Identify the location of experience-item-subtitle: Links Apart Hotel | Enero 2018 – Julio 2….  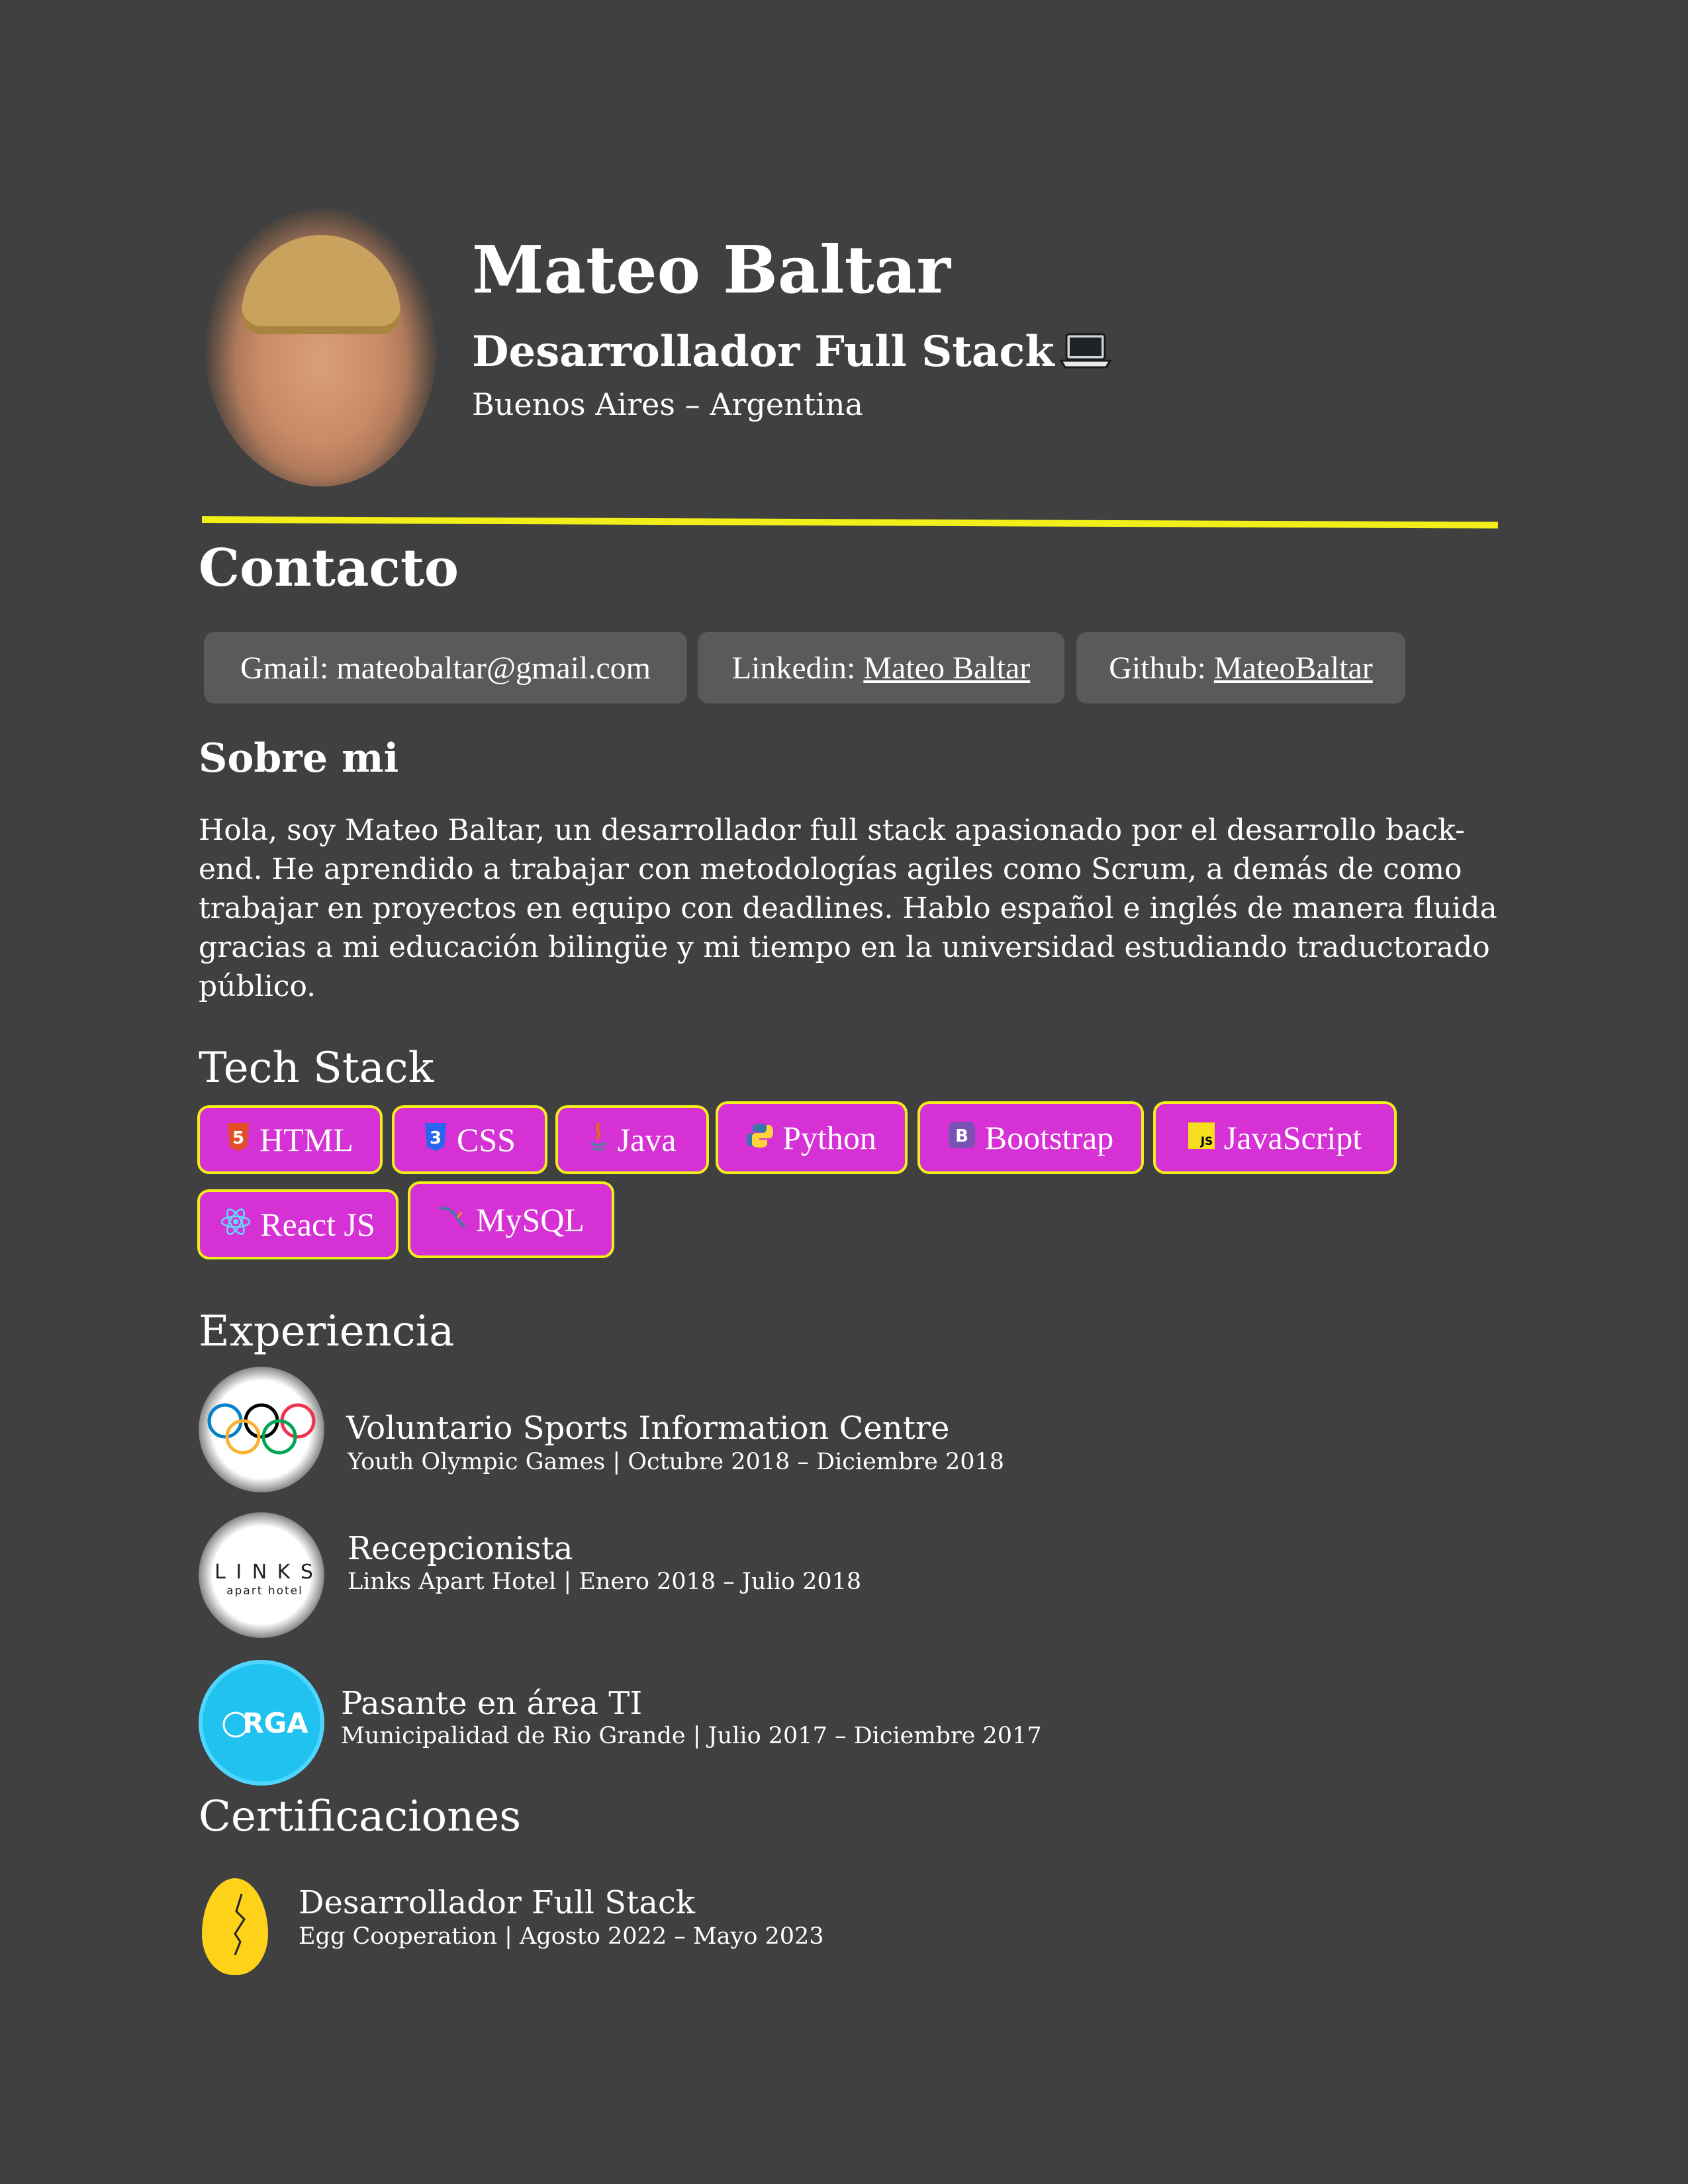
(605, 1582).